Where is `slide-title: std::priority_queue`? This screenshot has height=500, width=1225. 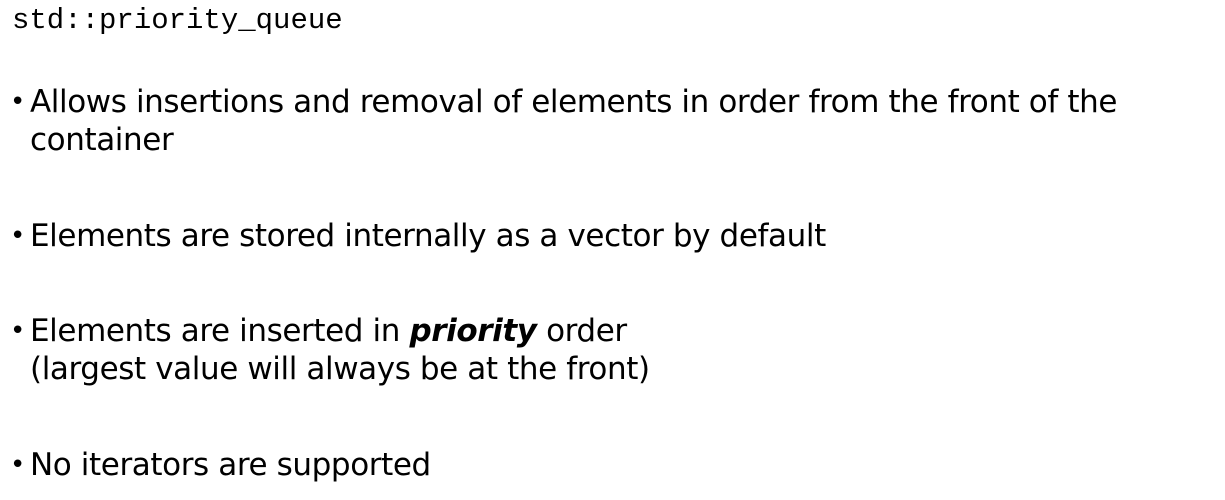 slide-title: std::priority_queue is located at coordinates (177, 20).